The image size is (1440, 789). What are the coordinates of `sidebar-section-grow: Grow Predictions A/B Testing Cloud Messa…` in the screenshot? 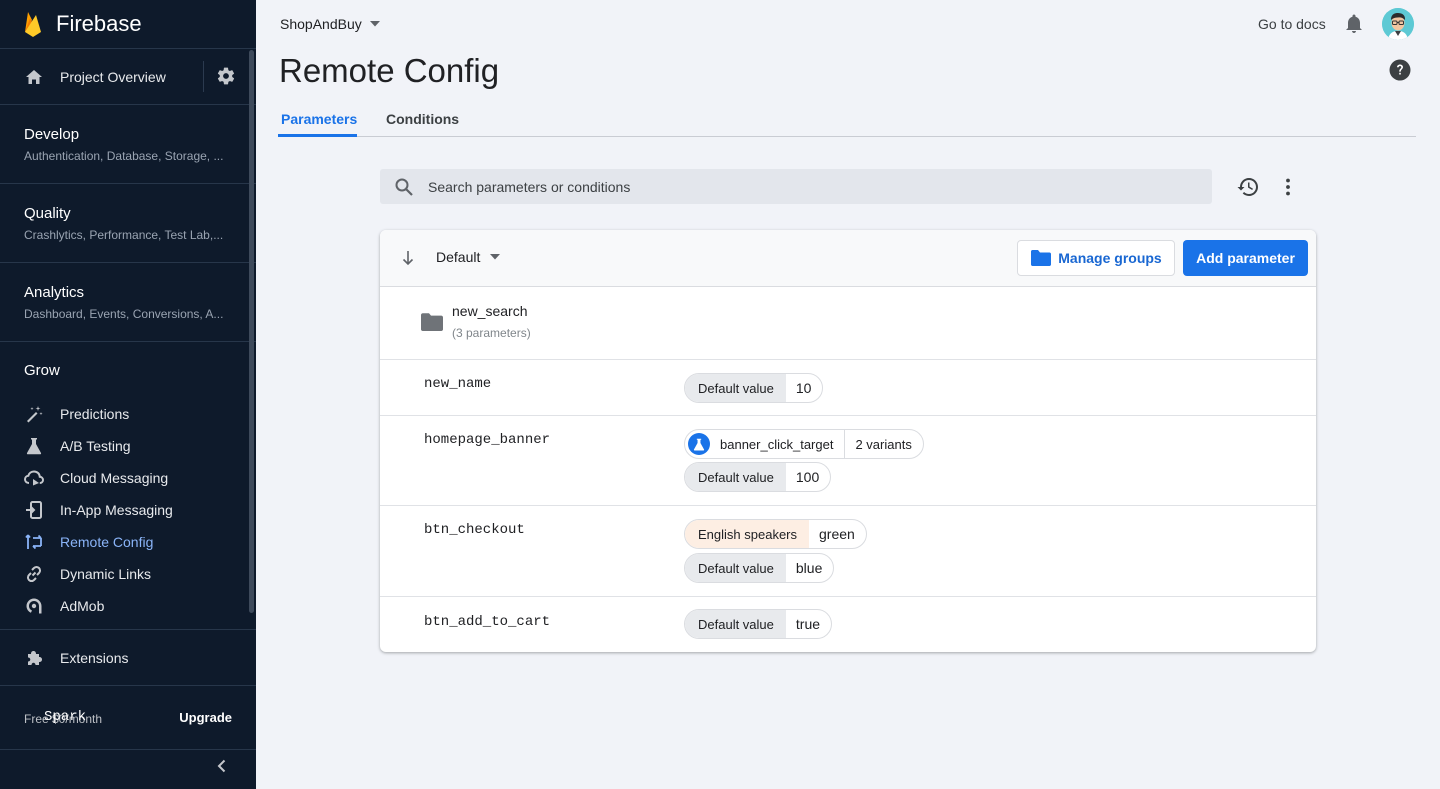 It's located at (128, 486).